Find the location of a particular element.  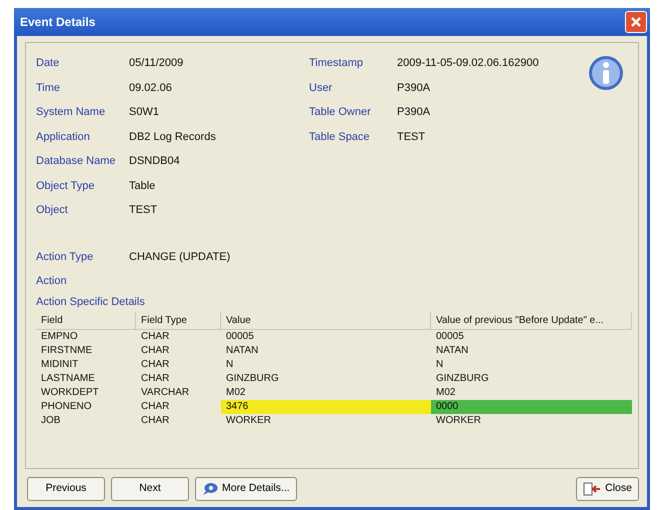

field-label: Action is located at coordinates (52, 281).